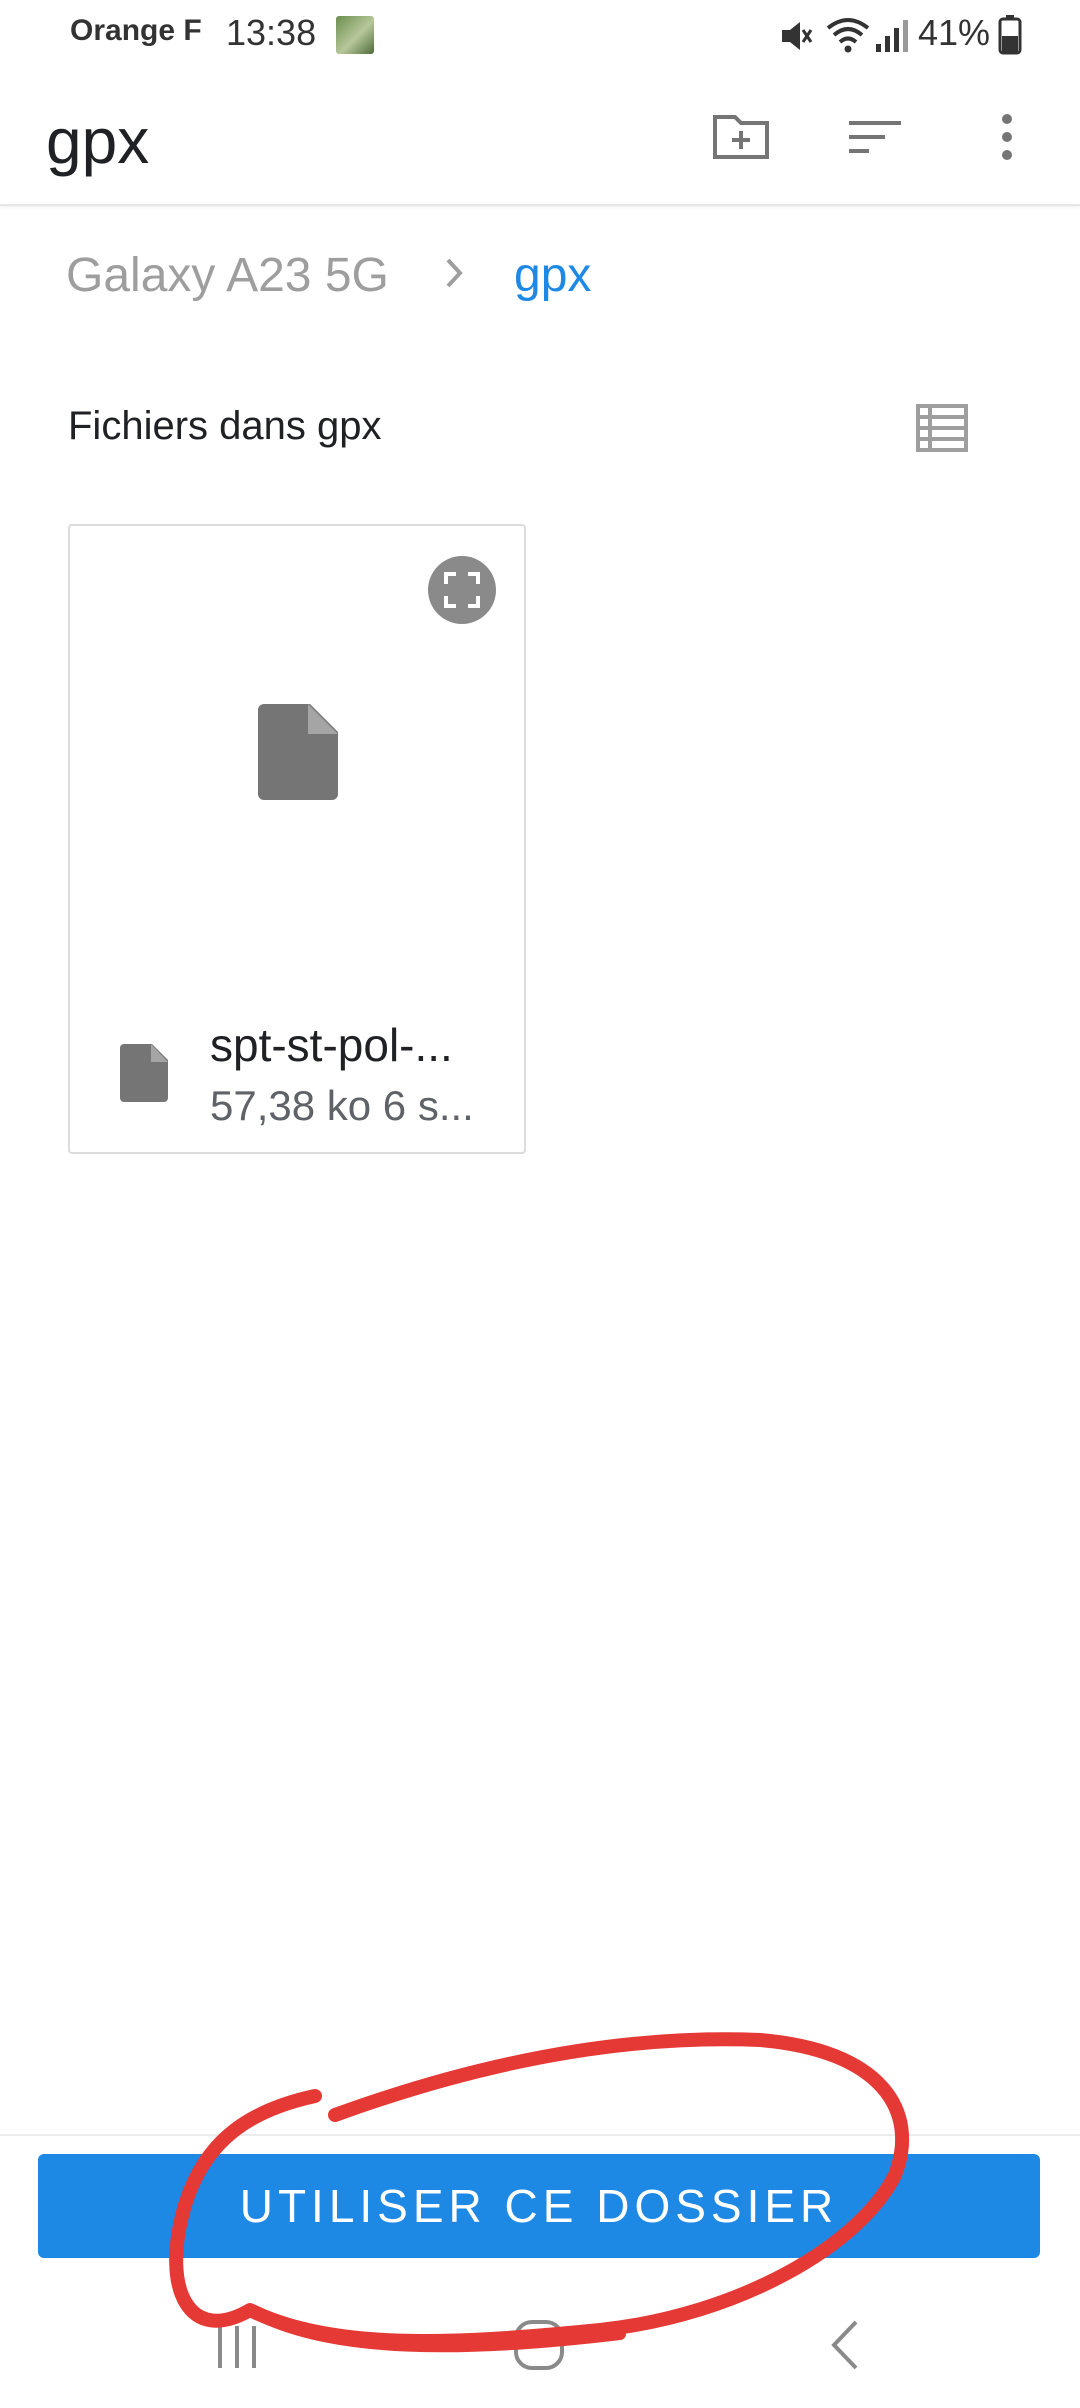 This screenshot has width=1080, height=2408. What do you see at coordinates (539, 2345) in the screenshot?
I see `home-icon` at bounding box center [539, 2345].